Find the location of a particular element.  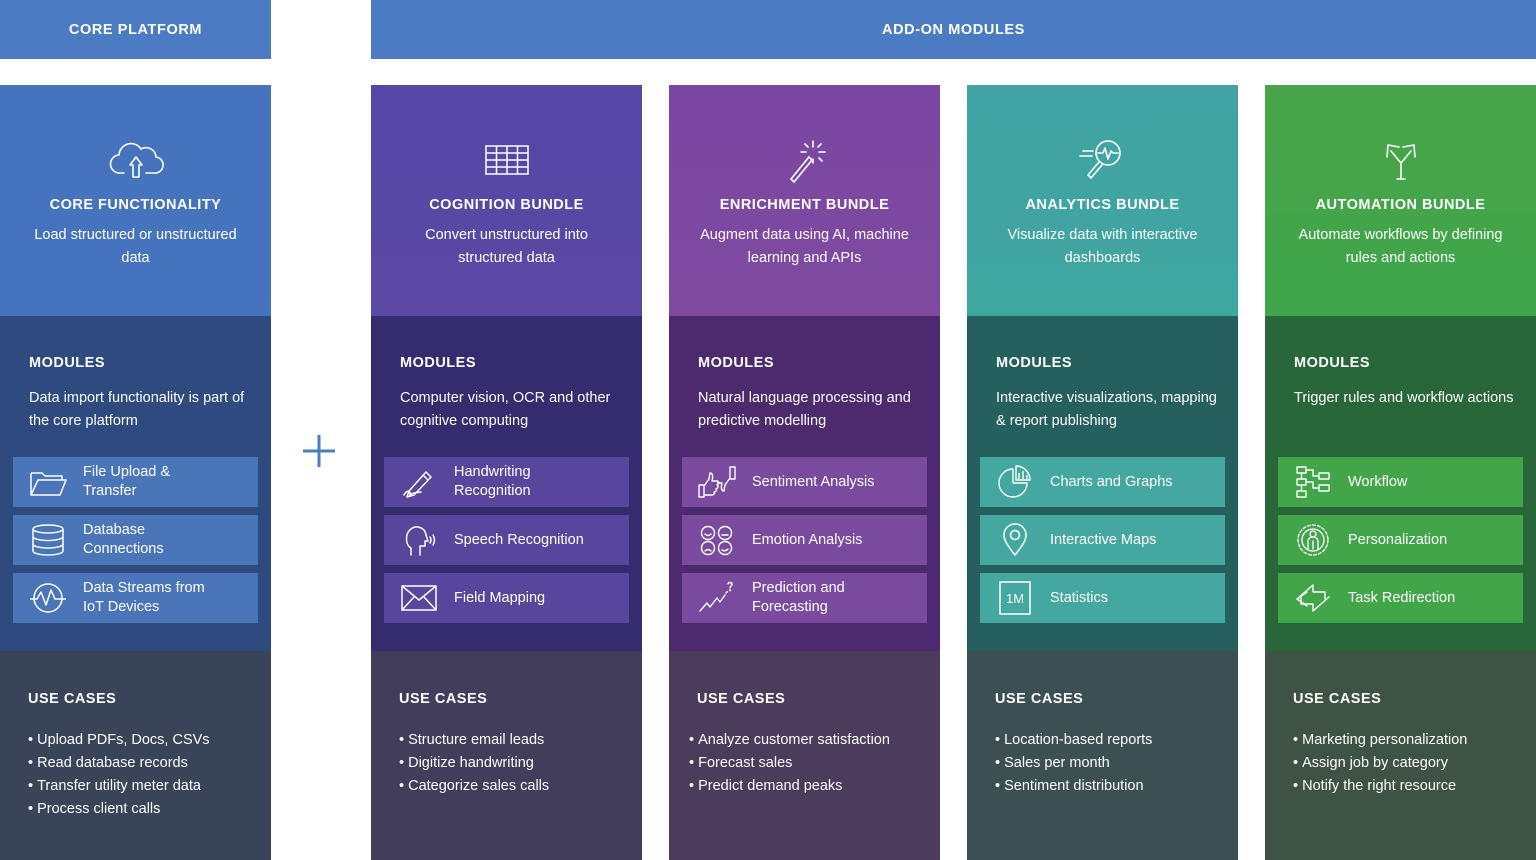

use-case-item: Upload PDFs, Docs, CSVs is located at coordinates (144, 740).